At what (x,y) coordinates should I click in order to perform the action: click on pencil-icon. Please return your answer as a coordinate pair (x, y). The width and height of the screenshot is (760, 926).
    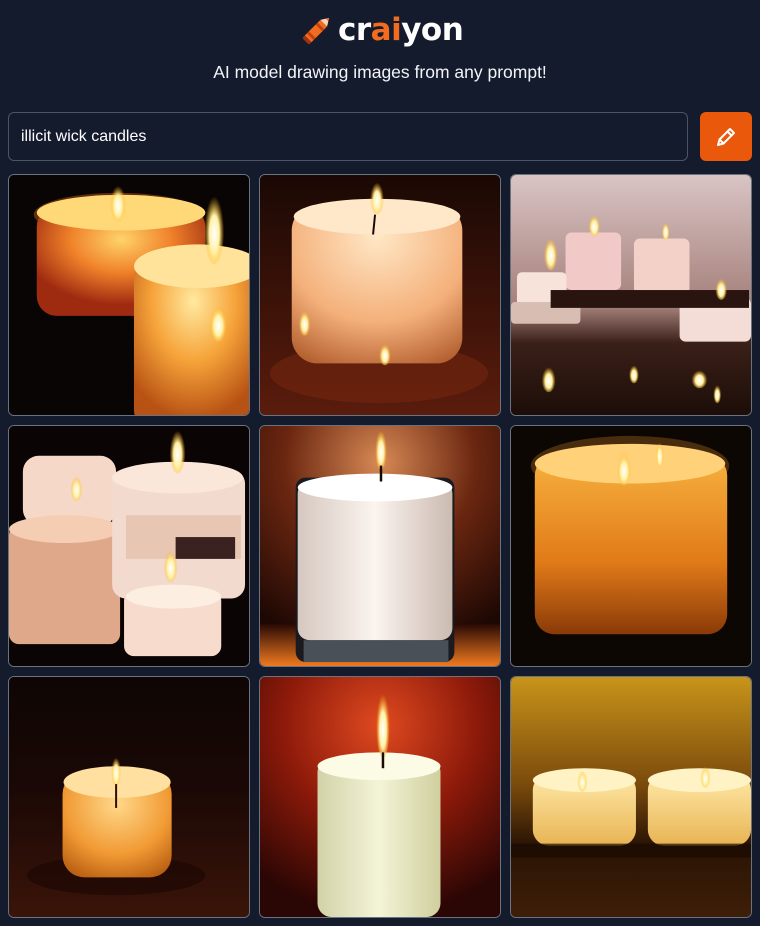
    Looking at the image, I should click on (726, 136).